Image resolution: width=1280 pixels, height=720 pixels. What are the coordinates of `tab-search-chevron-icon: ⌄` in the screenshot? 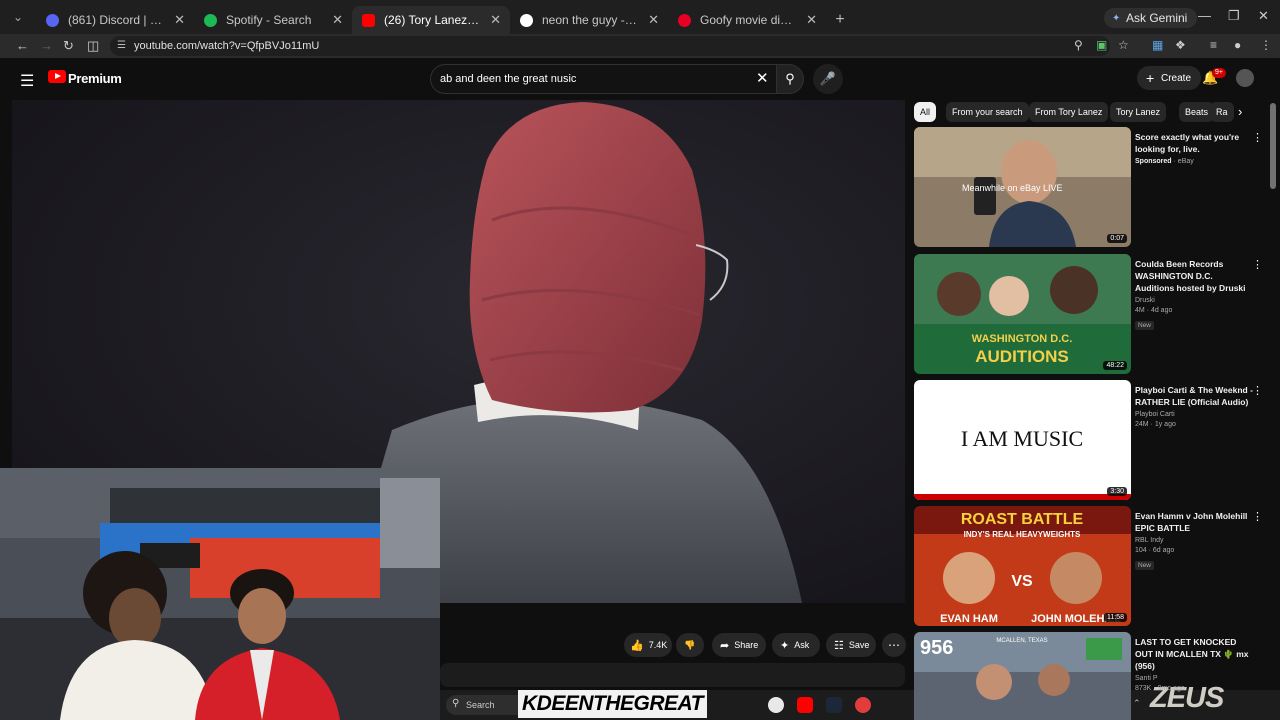 It's located at (18, 17).